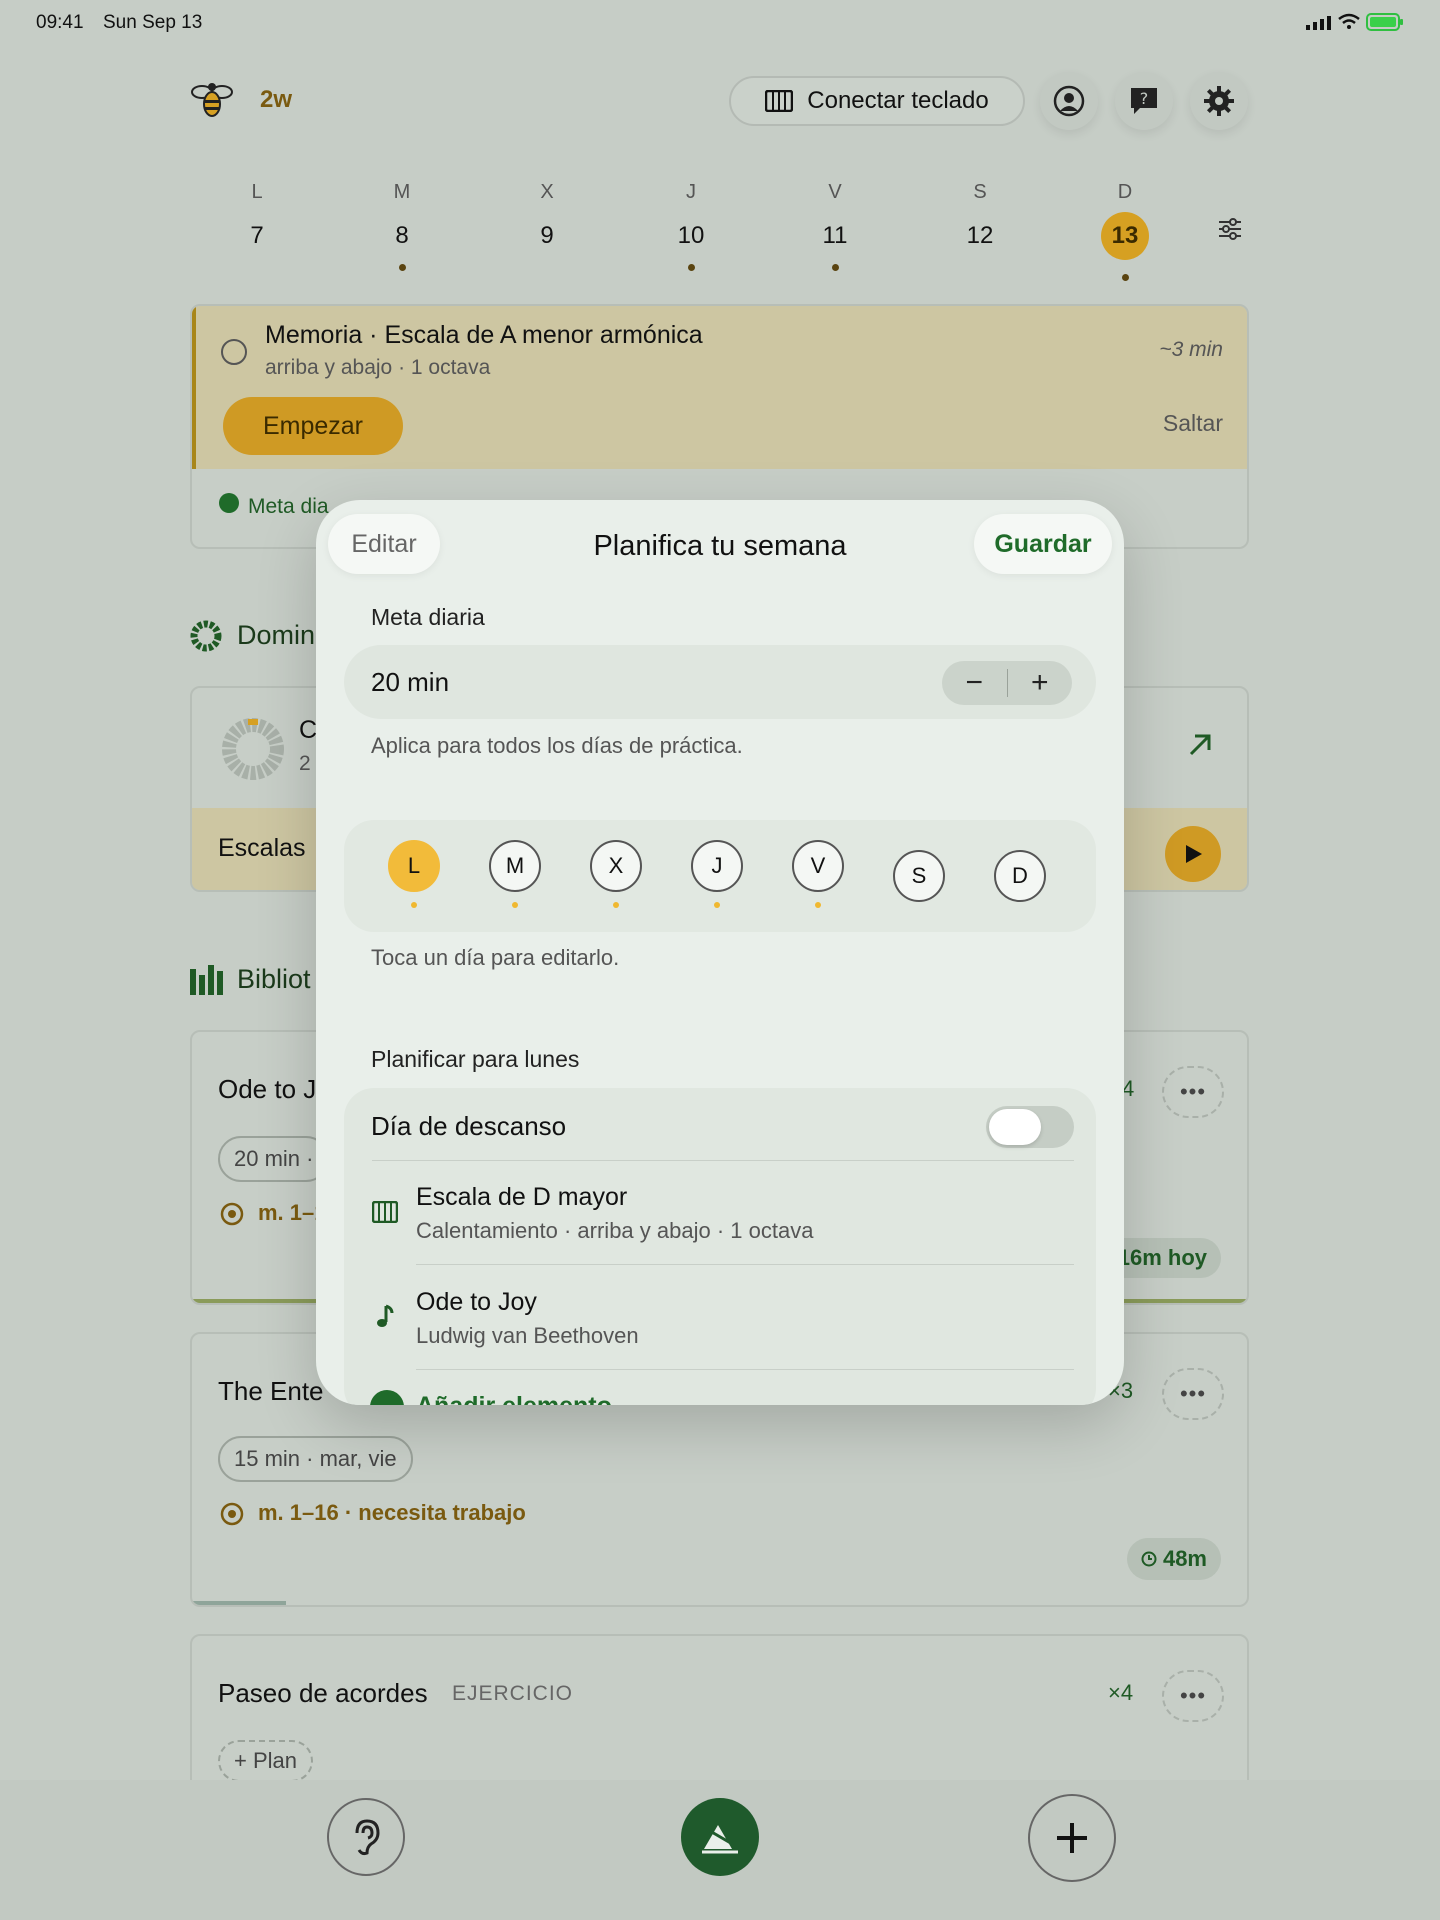 The image size is (1440, 1920). Describe the element at coordinates (1121, 1692) in the screenshot. I see `library-item-count: ×4` at that location.